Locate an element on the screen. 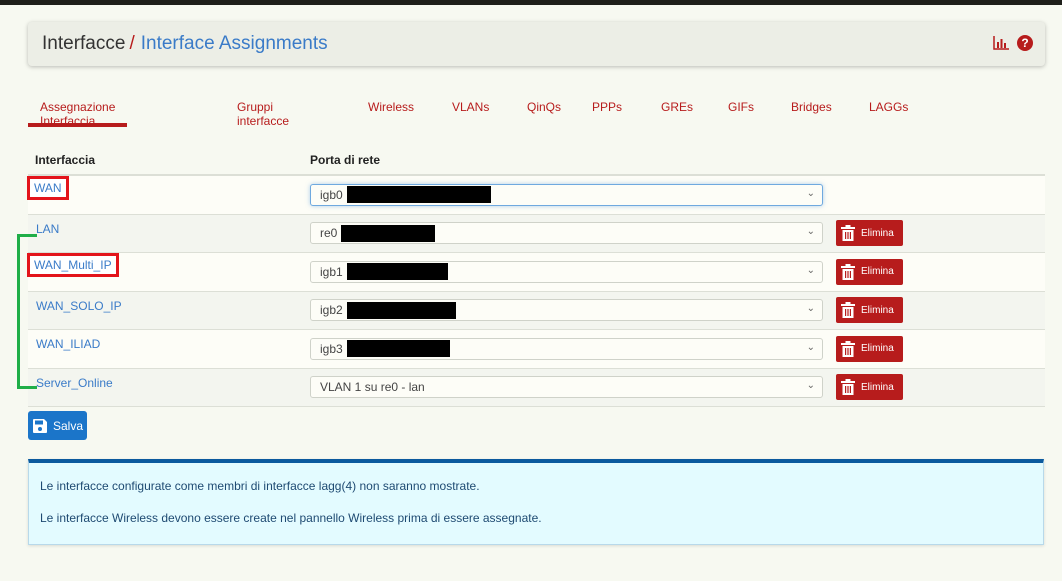 Image resolution: width=1062 pixels, height=581 pixels. top-bar is located at coordinates (531, 2).